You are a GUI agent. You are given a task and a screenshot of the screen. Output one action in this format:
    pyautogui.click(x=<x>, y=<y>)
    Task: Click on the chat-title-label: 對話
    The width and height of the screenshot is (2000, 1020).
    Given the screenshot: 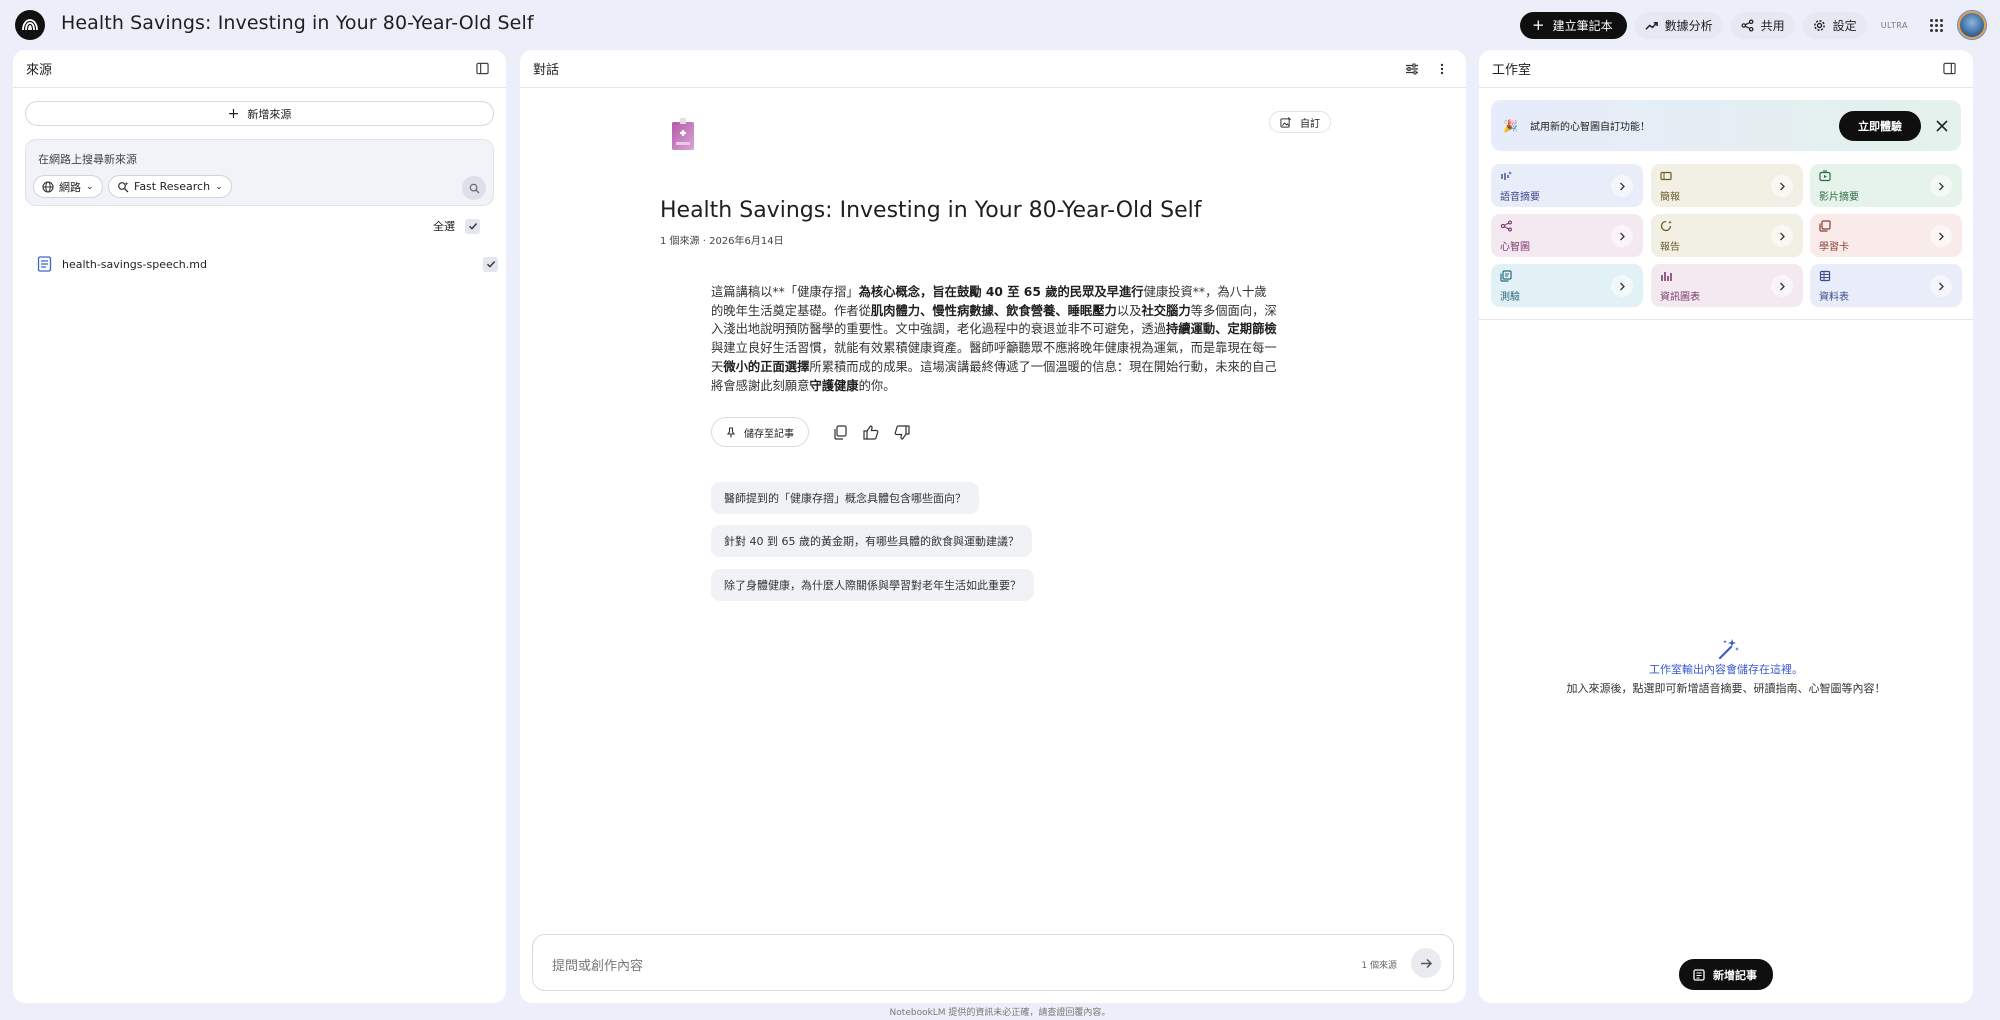 What is the action you would take?
    pyautogui.click(x=546, y=70)
    